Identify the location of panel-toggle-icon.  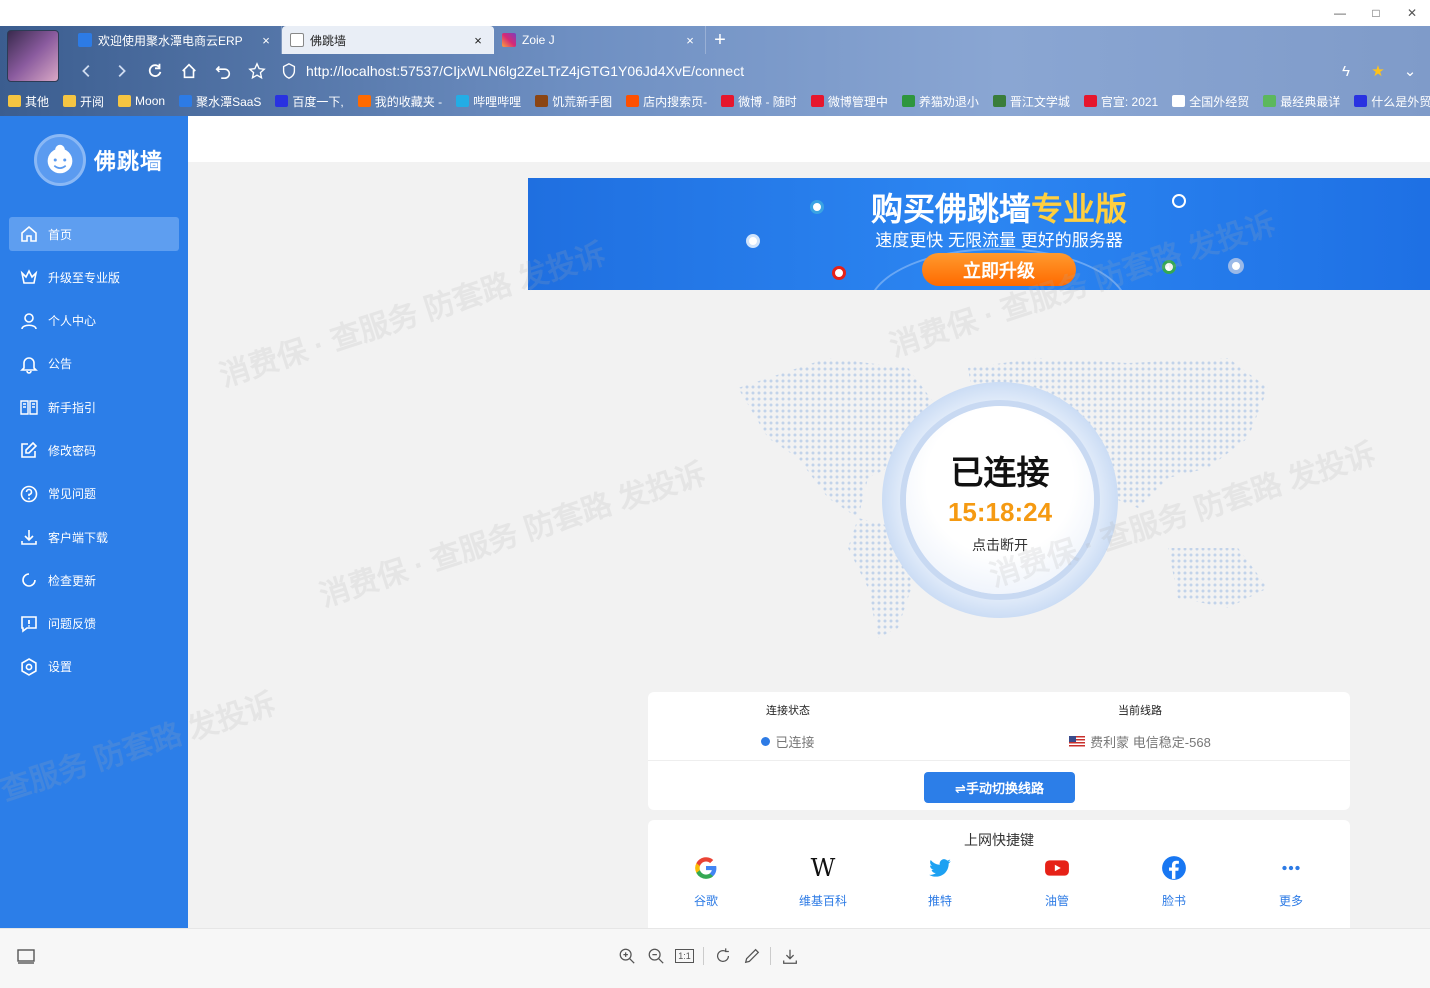
(26, 957).